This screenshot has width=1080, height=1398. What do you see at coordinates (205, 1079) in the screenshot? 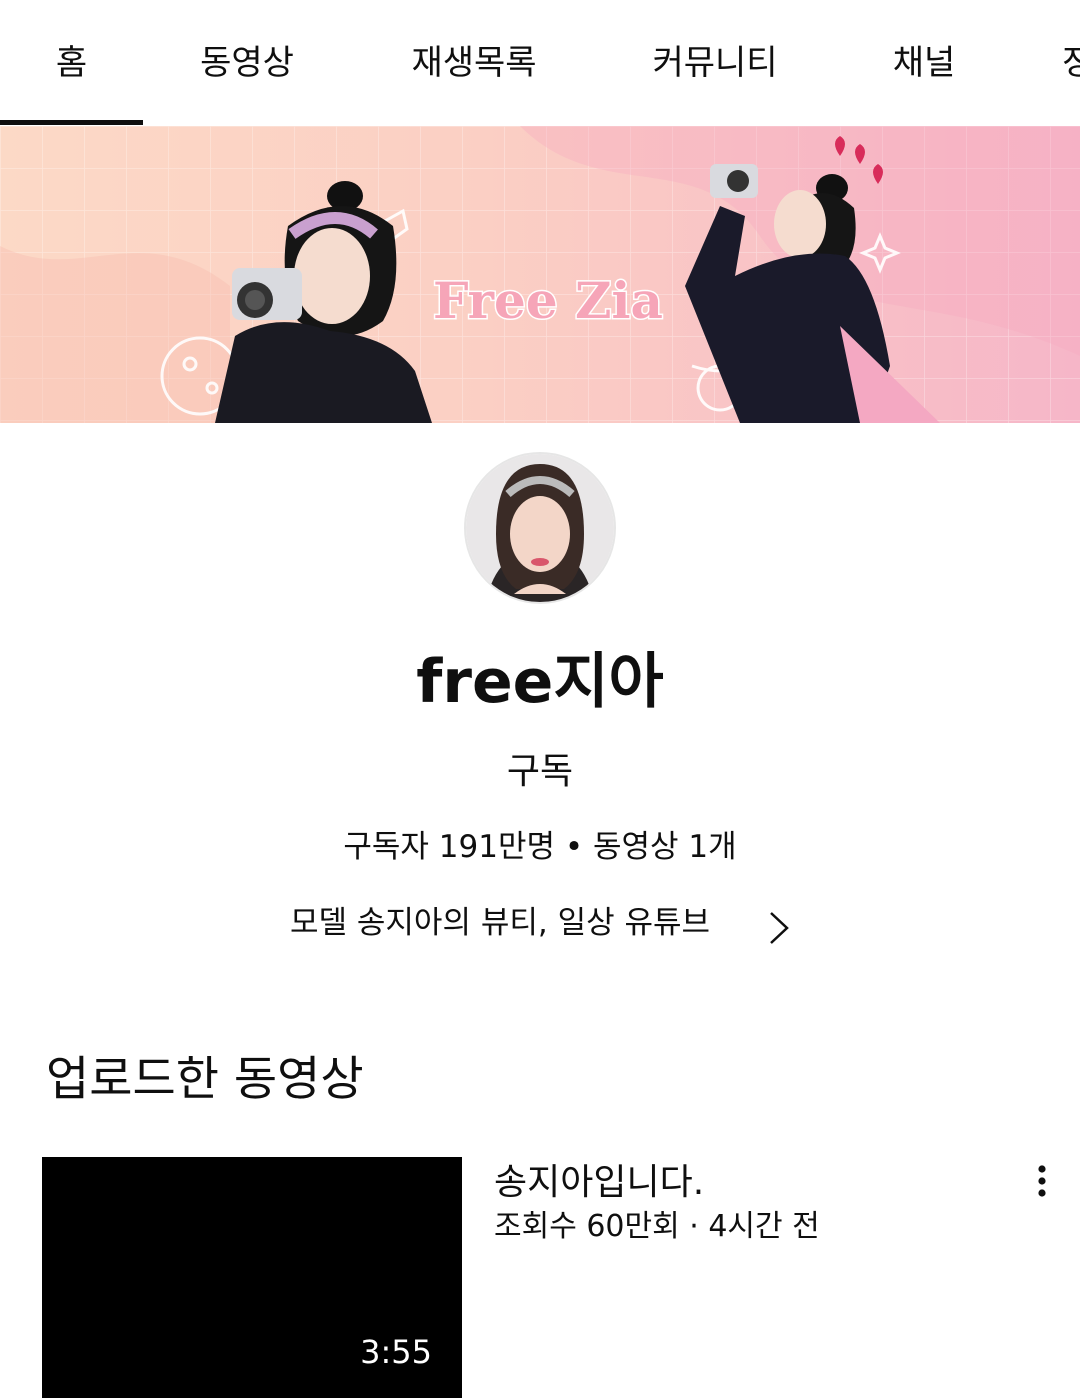
I see `uploads-section-title: 업로드한 동영상` at bounding box center [205, 1079].